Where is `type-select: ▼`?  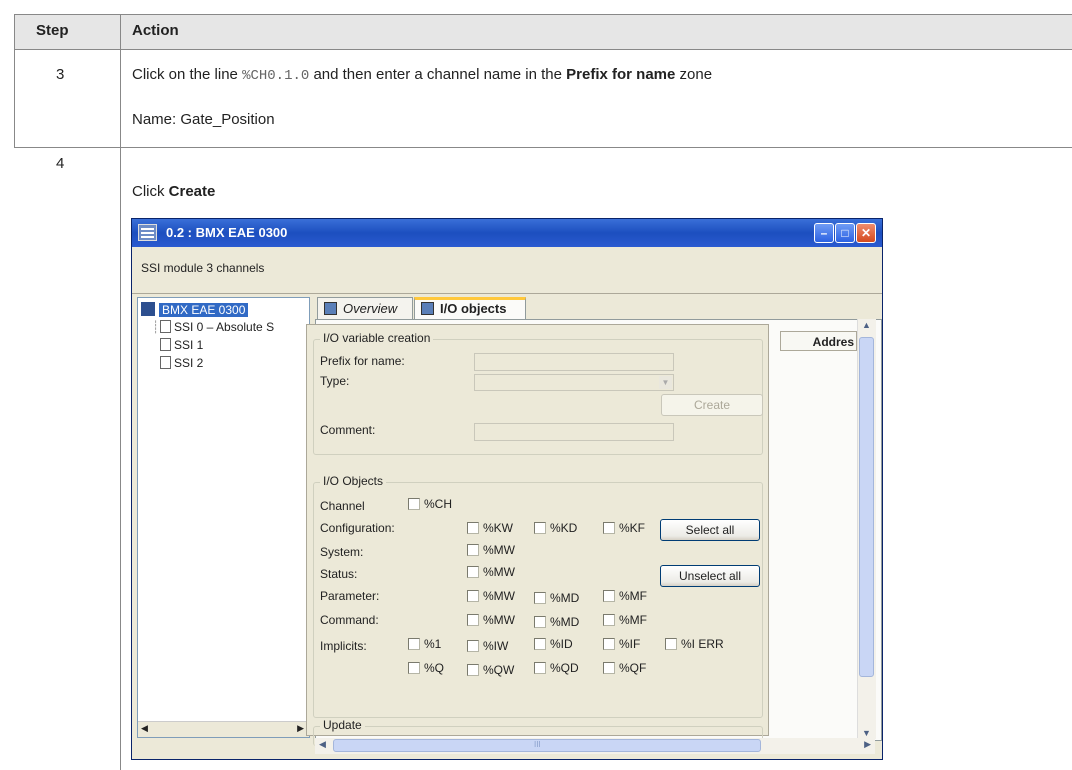
type-select: ▼ is located at coordinates (574, 382).